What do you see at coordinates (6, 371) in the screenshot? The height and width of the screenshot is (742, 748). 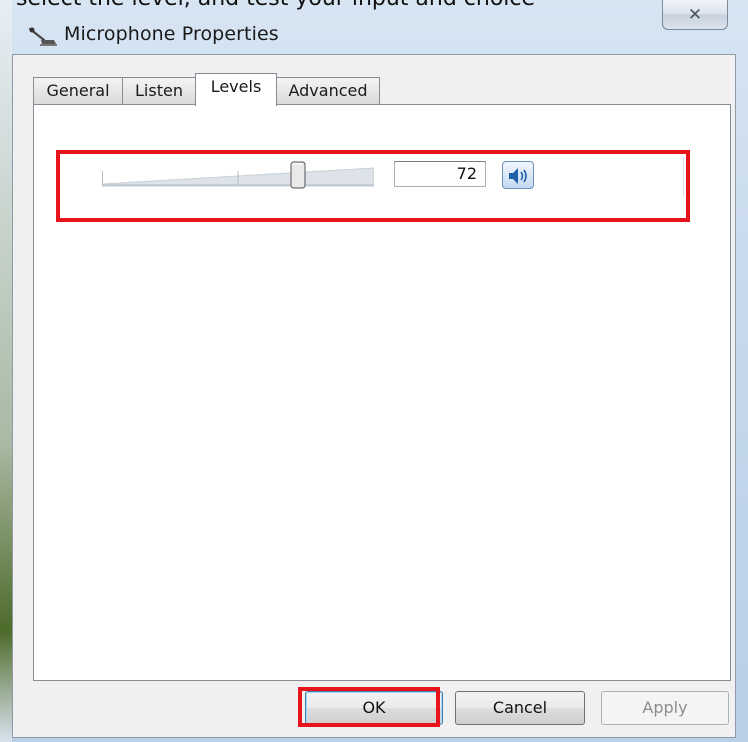 I see `window-frame-edge` at bounding box center [6, 371].